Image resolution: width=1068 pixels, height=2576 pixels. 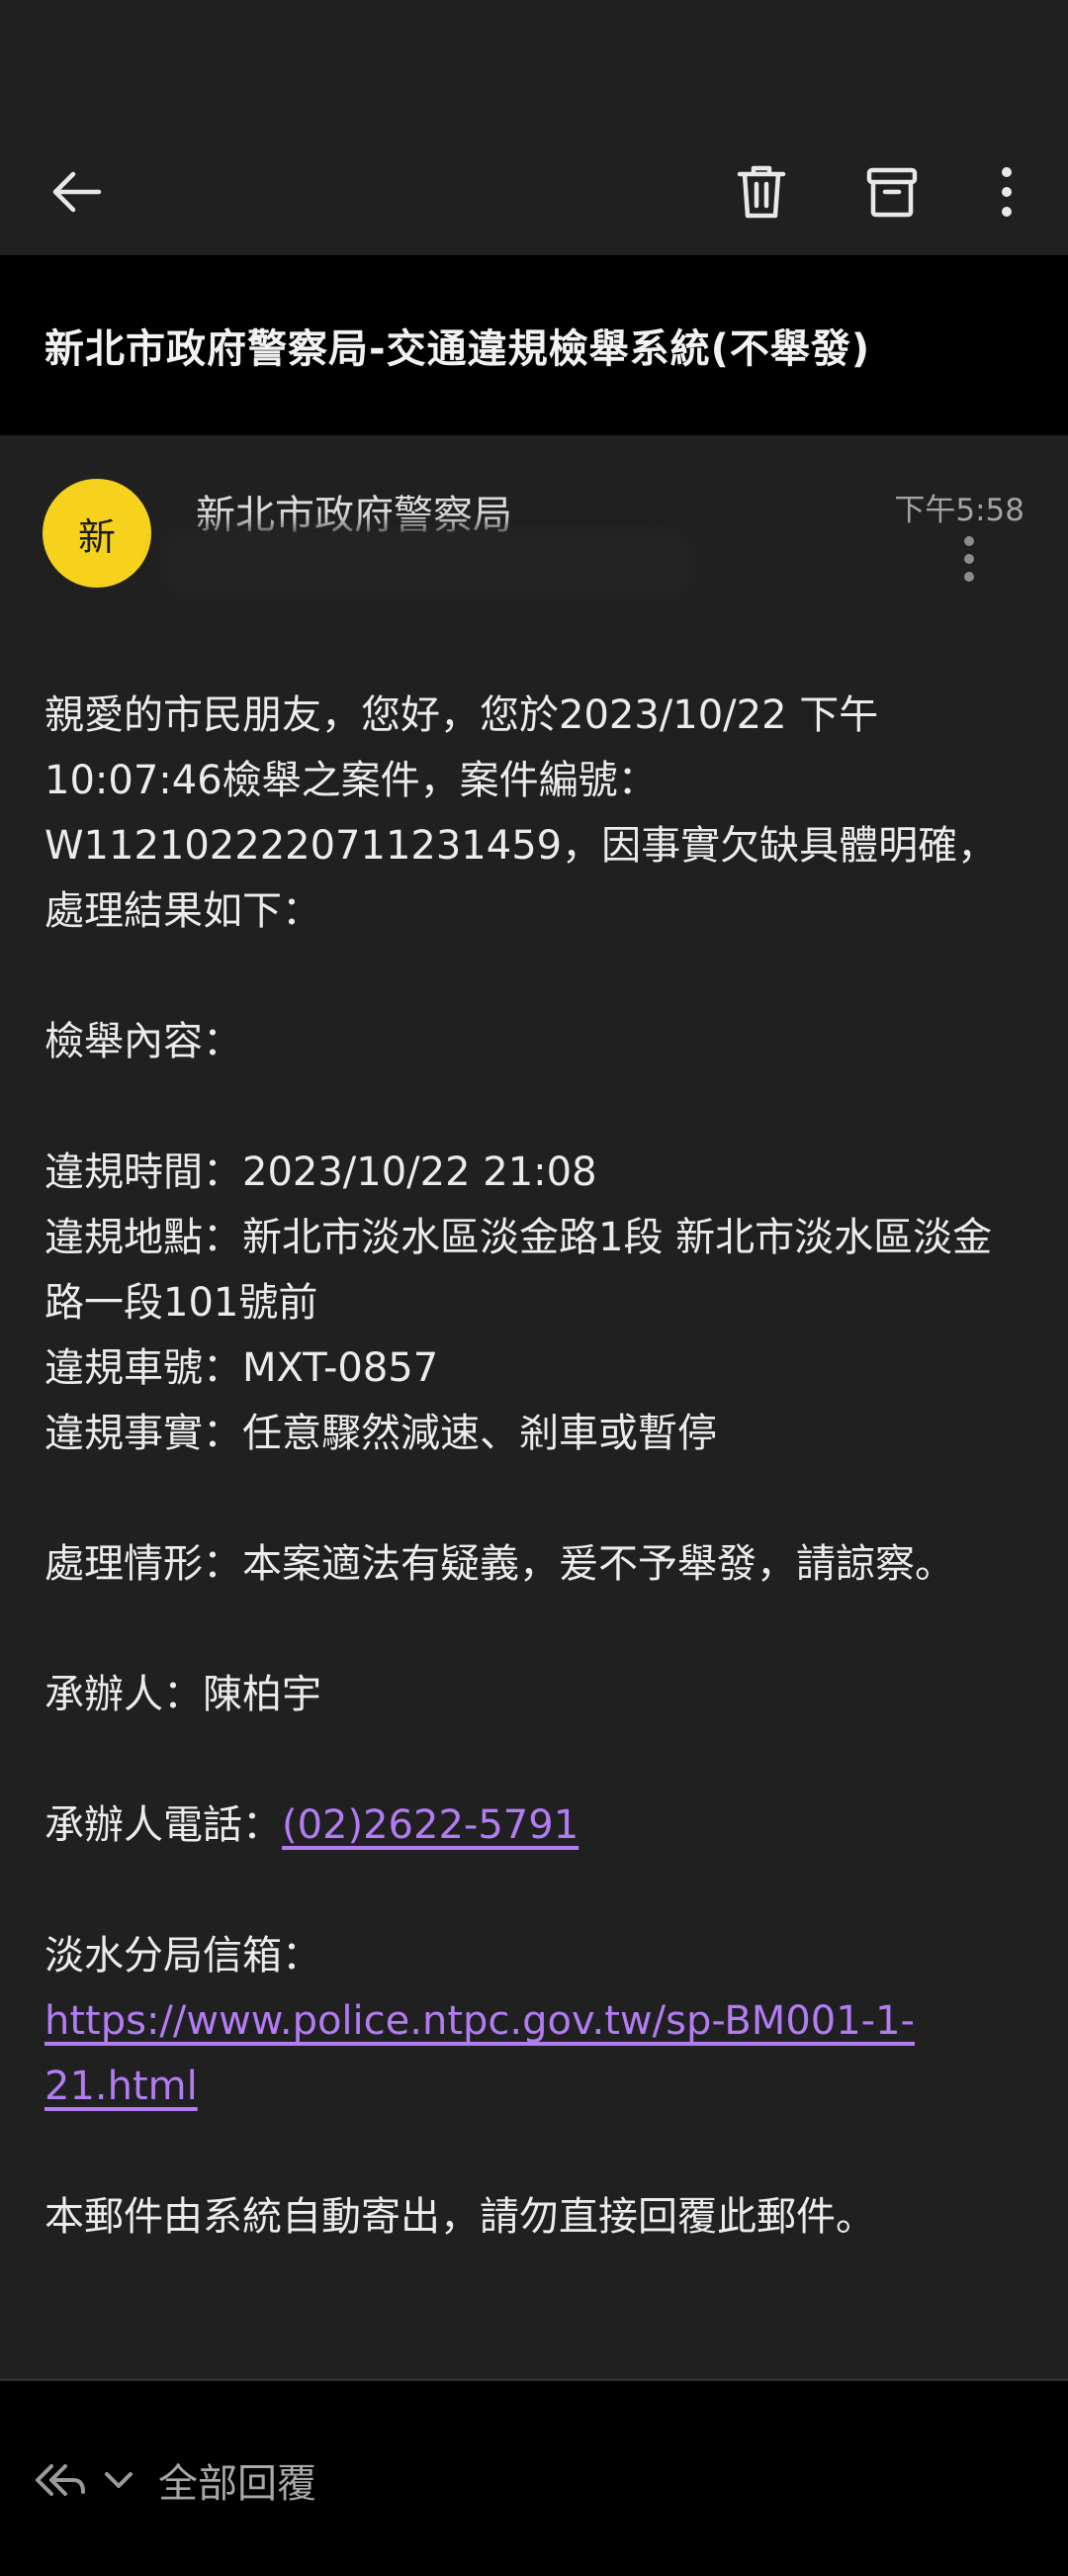 What do you see at coordinates (242, 1368) in the screenshot?
I see `body-plate: 違規車號：MXT-0857` at bounding box center [242, 1368].